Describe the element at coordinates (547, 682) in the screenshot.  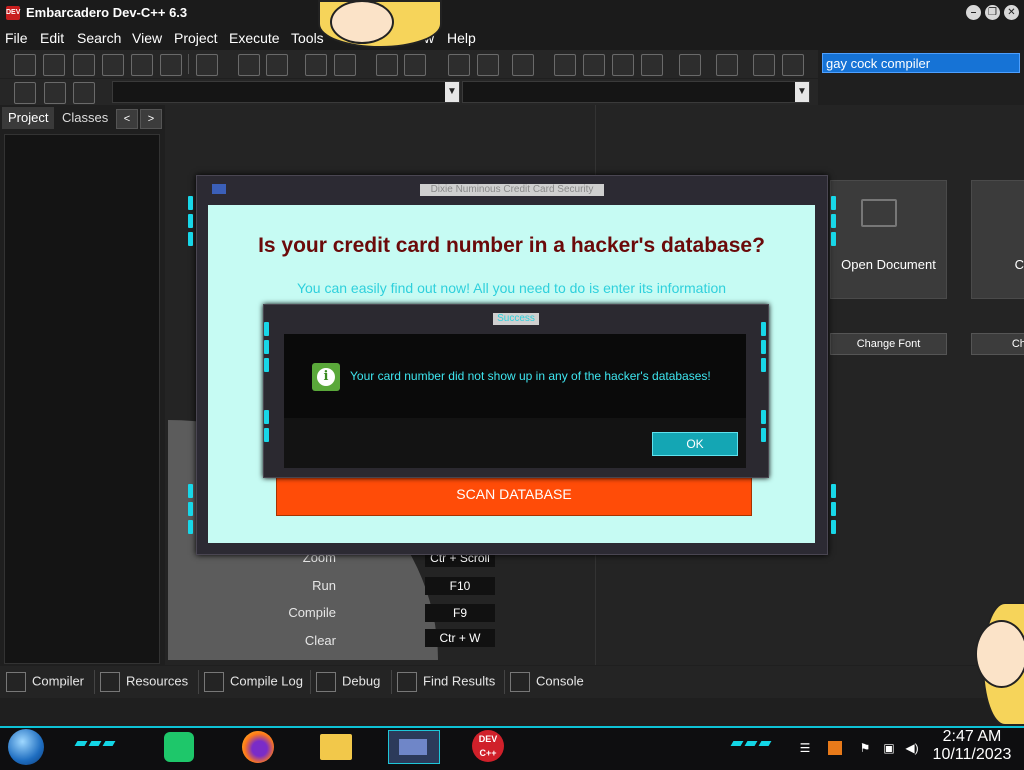
I see `tab-console: Console` at that location.